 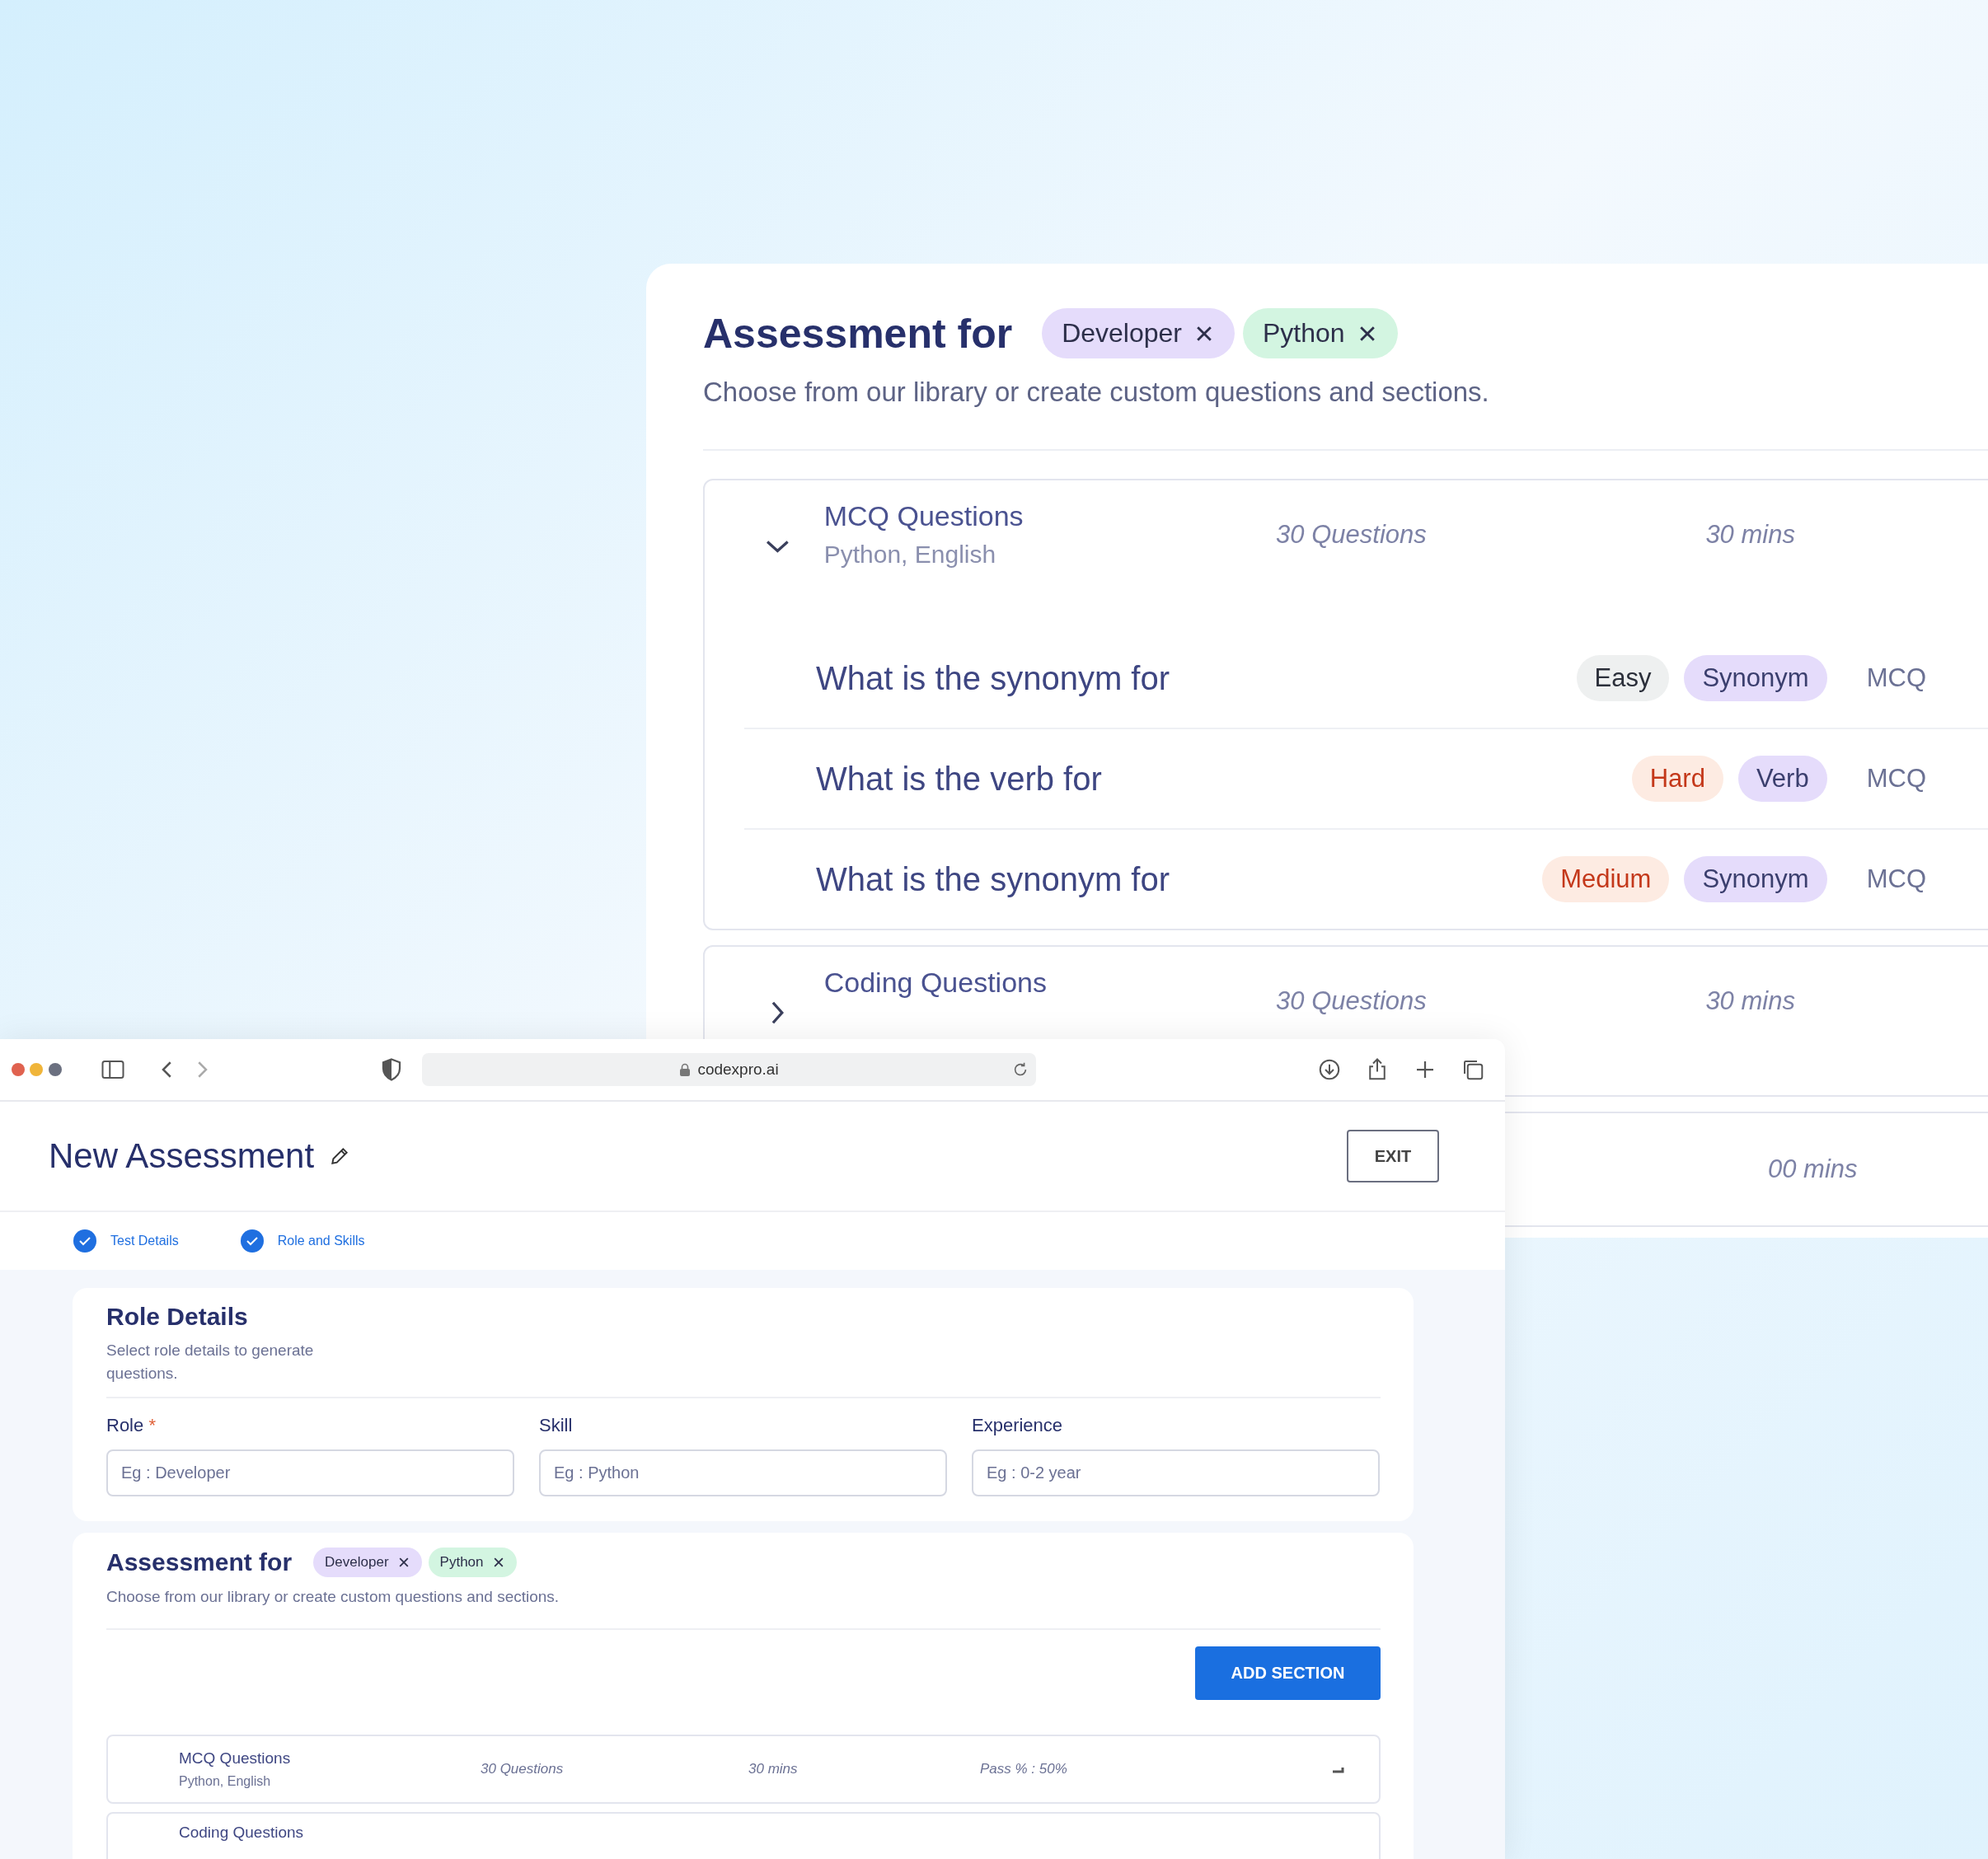 I want to click on difficulty-tag: Easy, so click(x=1623, y=678).